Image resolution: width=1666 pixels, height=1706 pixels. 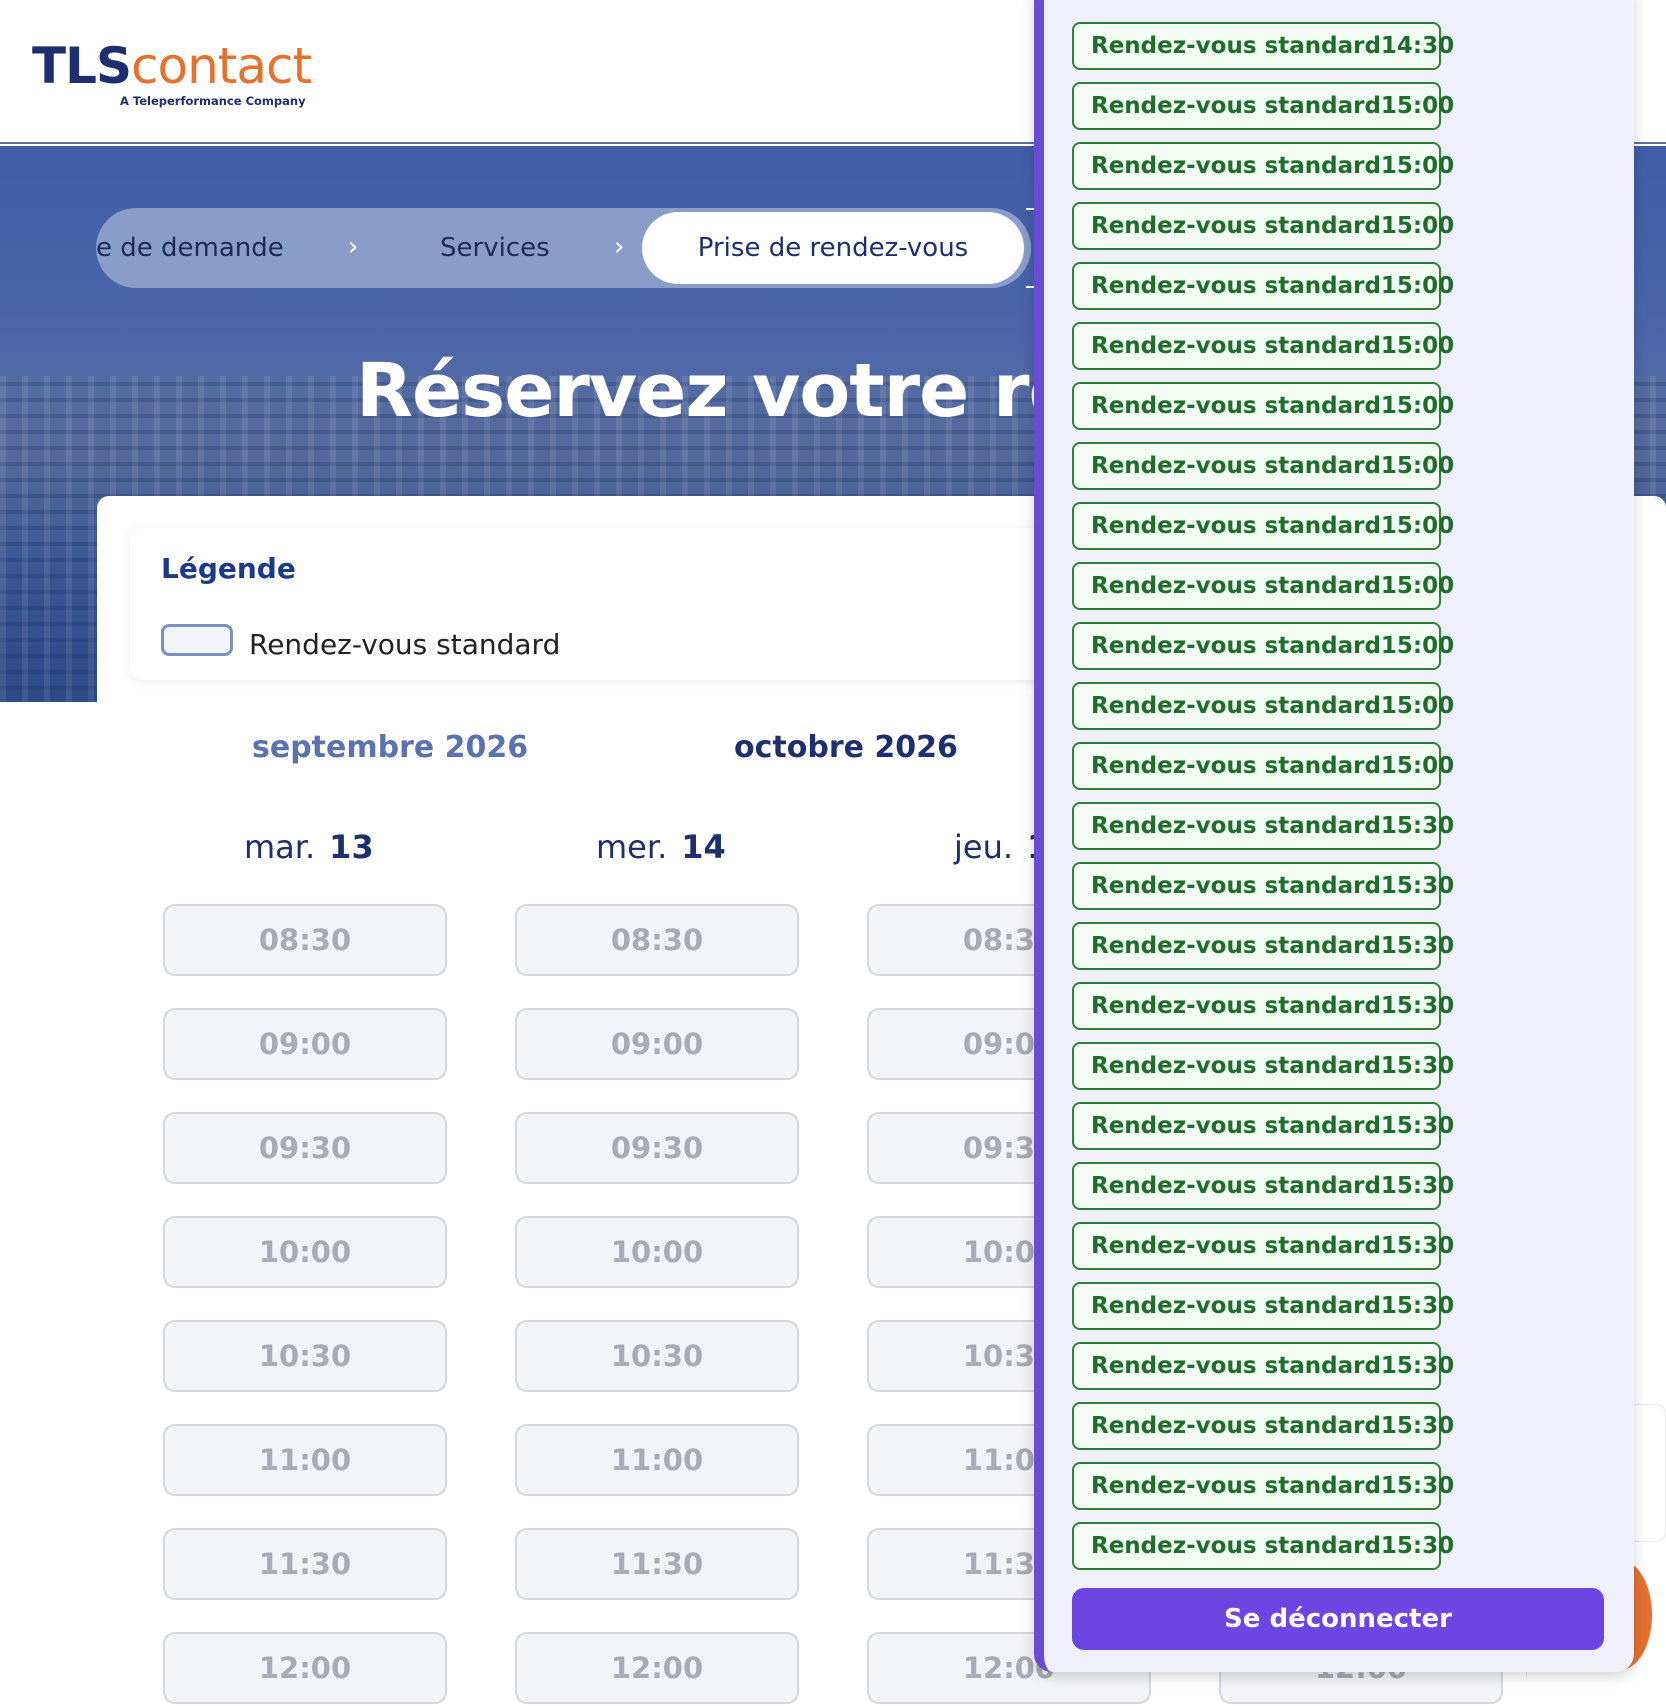 I want to click on available-slot: Rendez-vous standard14:30, so click(x=1263, y=46).